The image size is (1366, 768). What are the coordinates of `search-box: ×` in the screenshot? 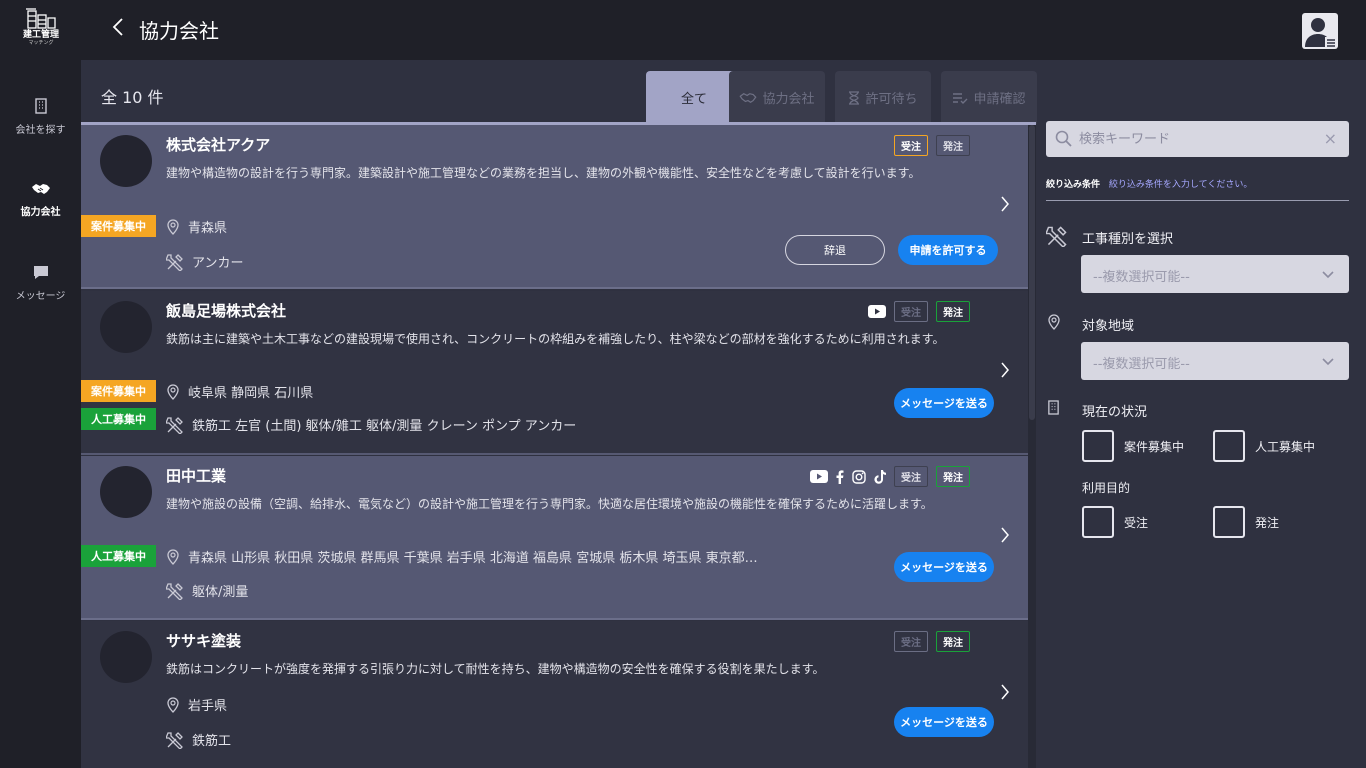 It's located at (1197, 139).